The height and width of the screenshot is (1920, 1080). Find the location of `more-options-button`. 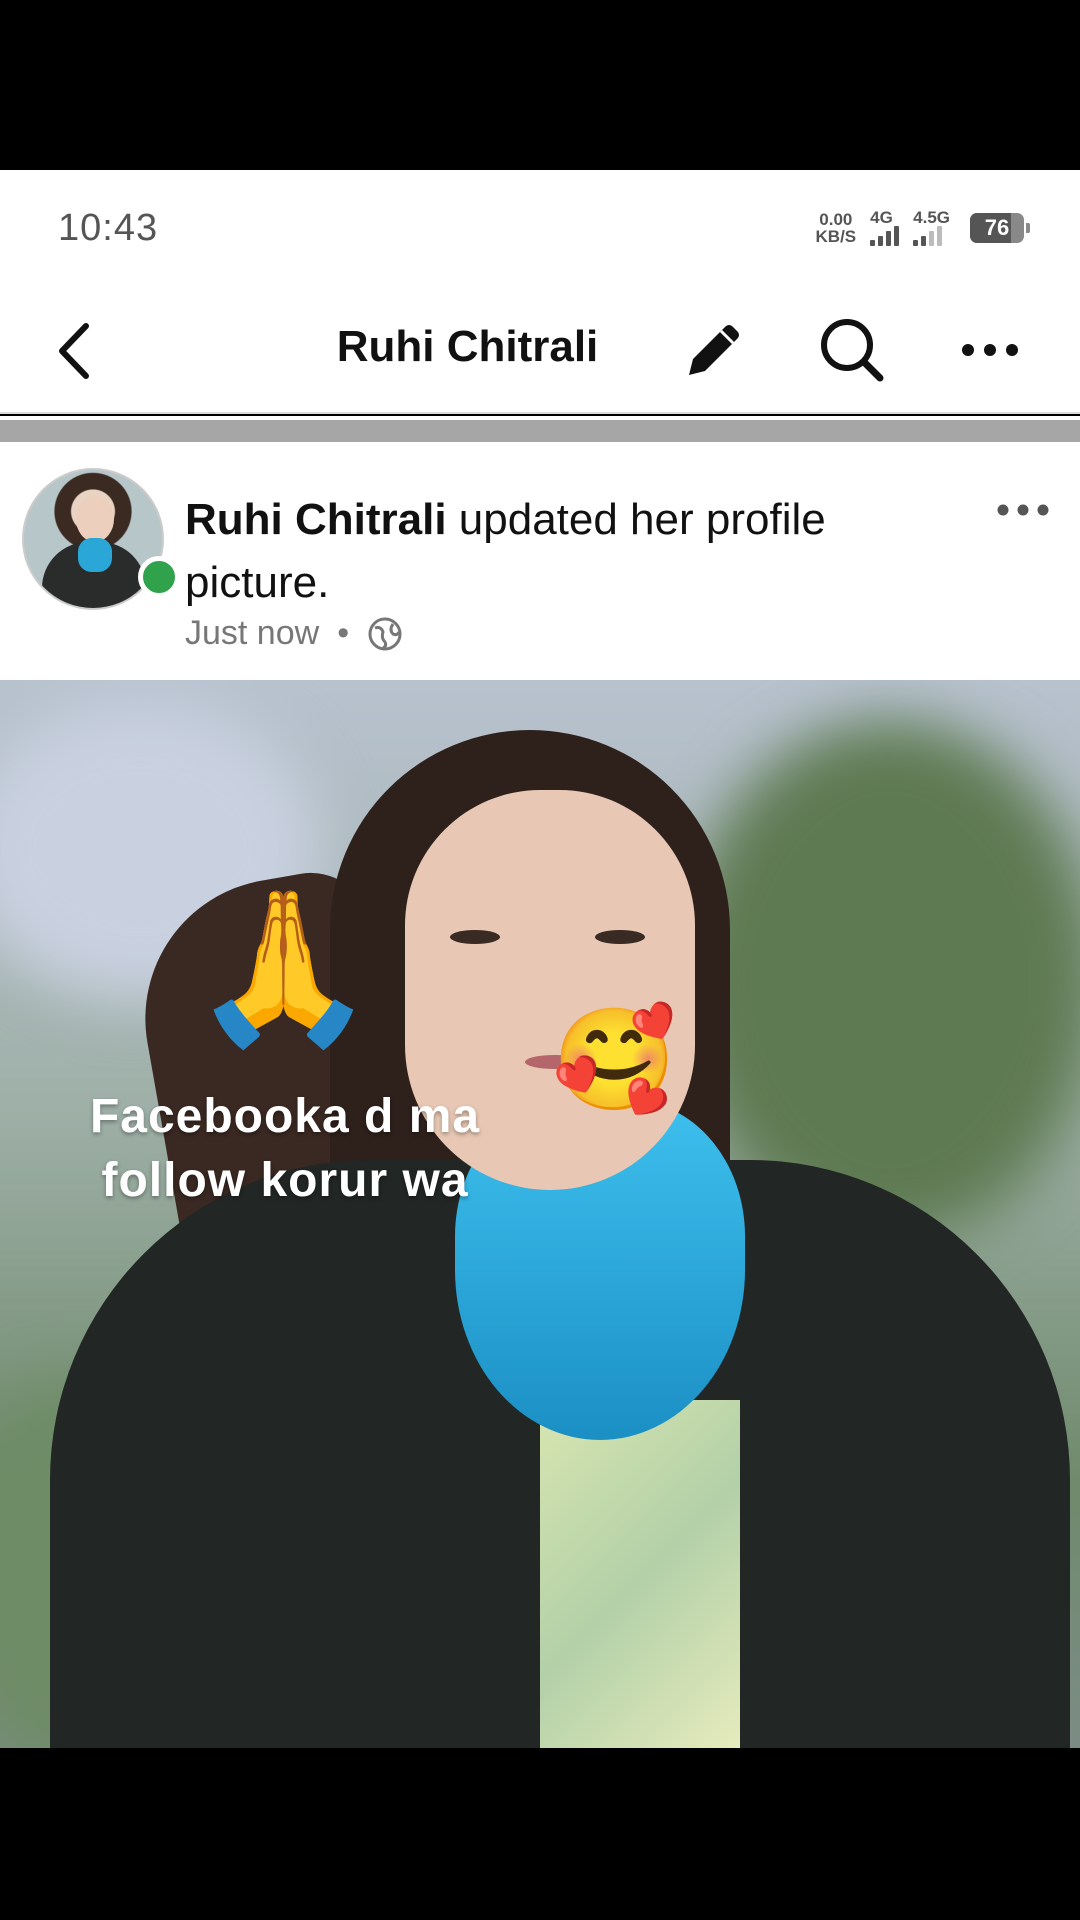

more-options-button is located at coordinates (990, 350).